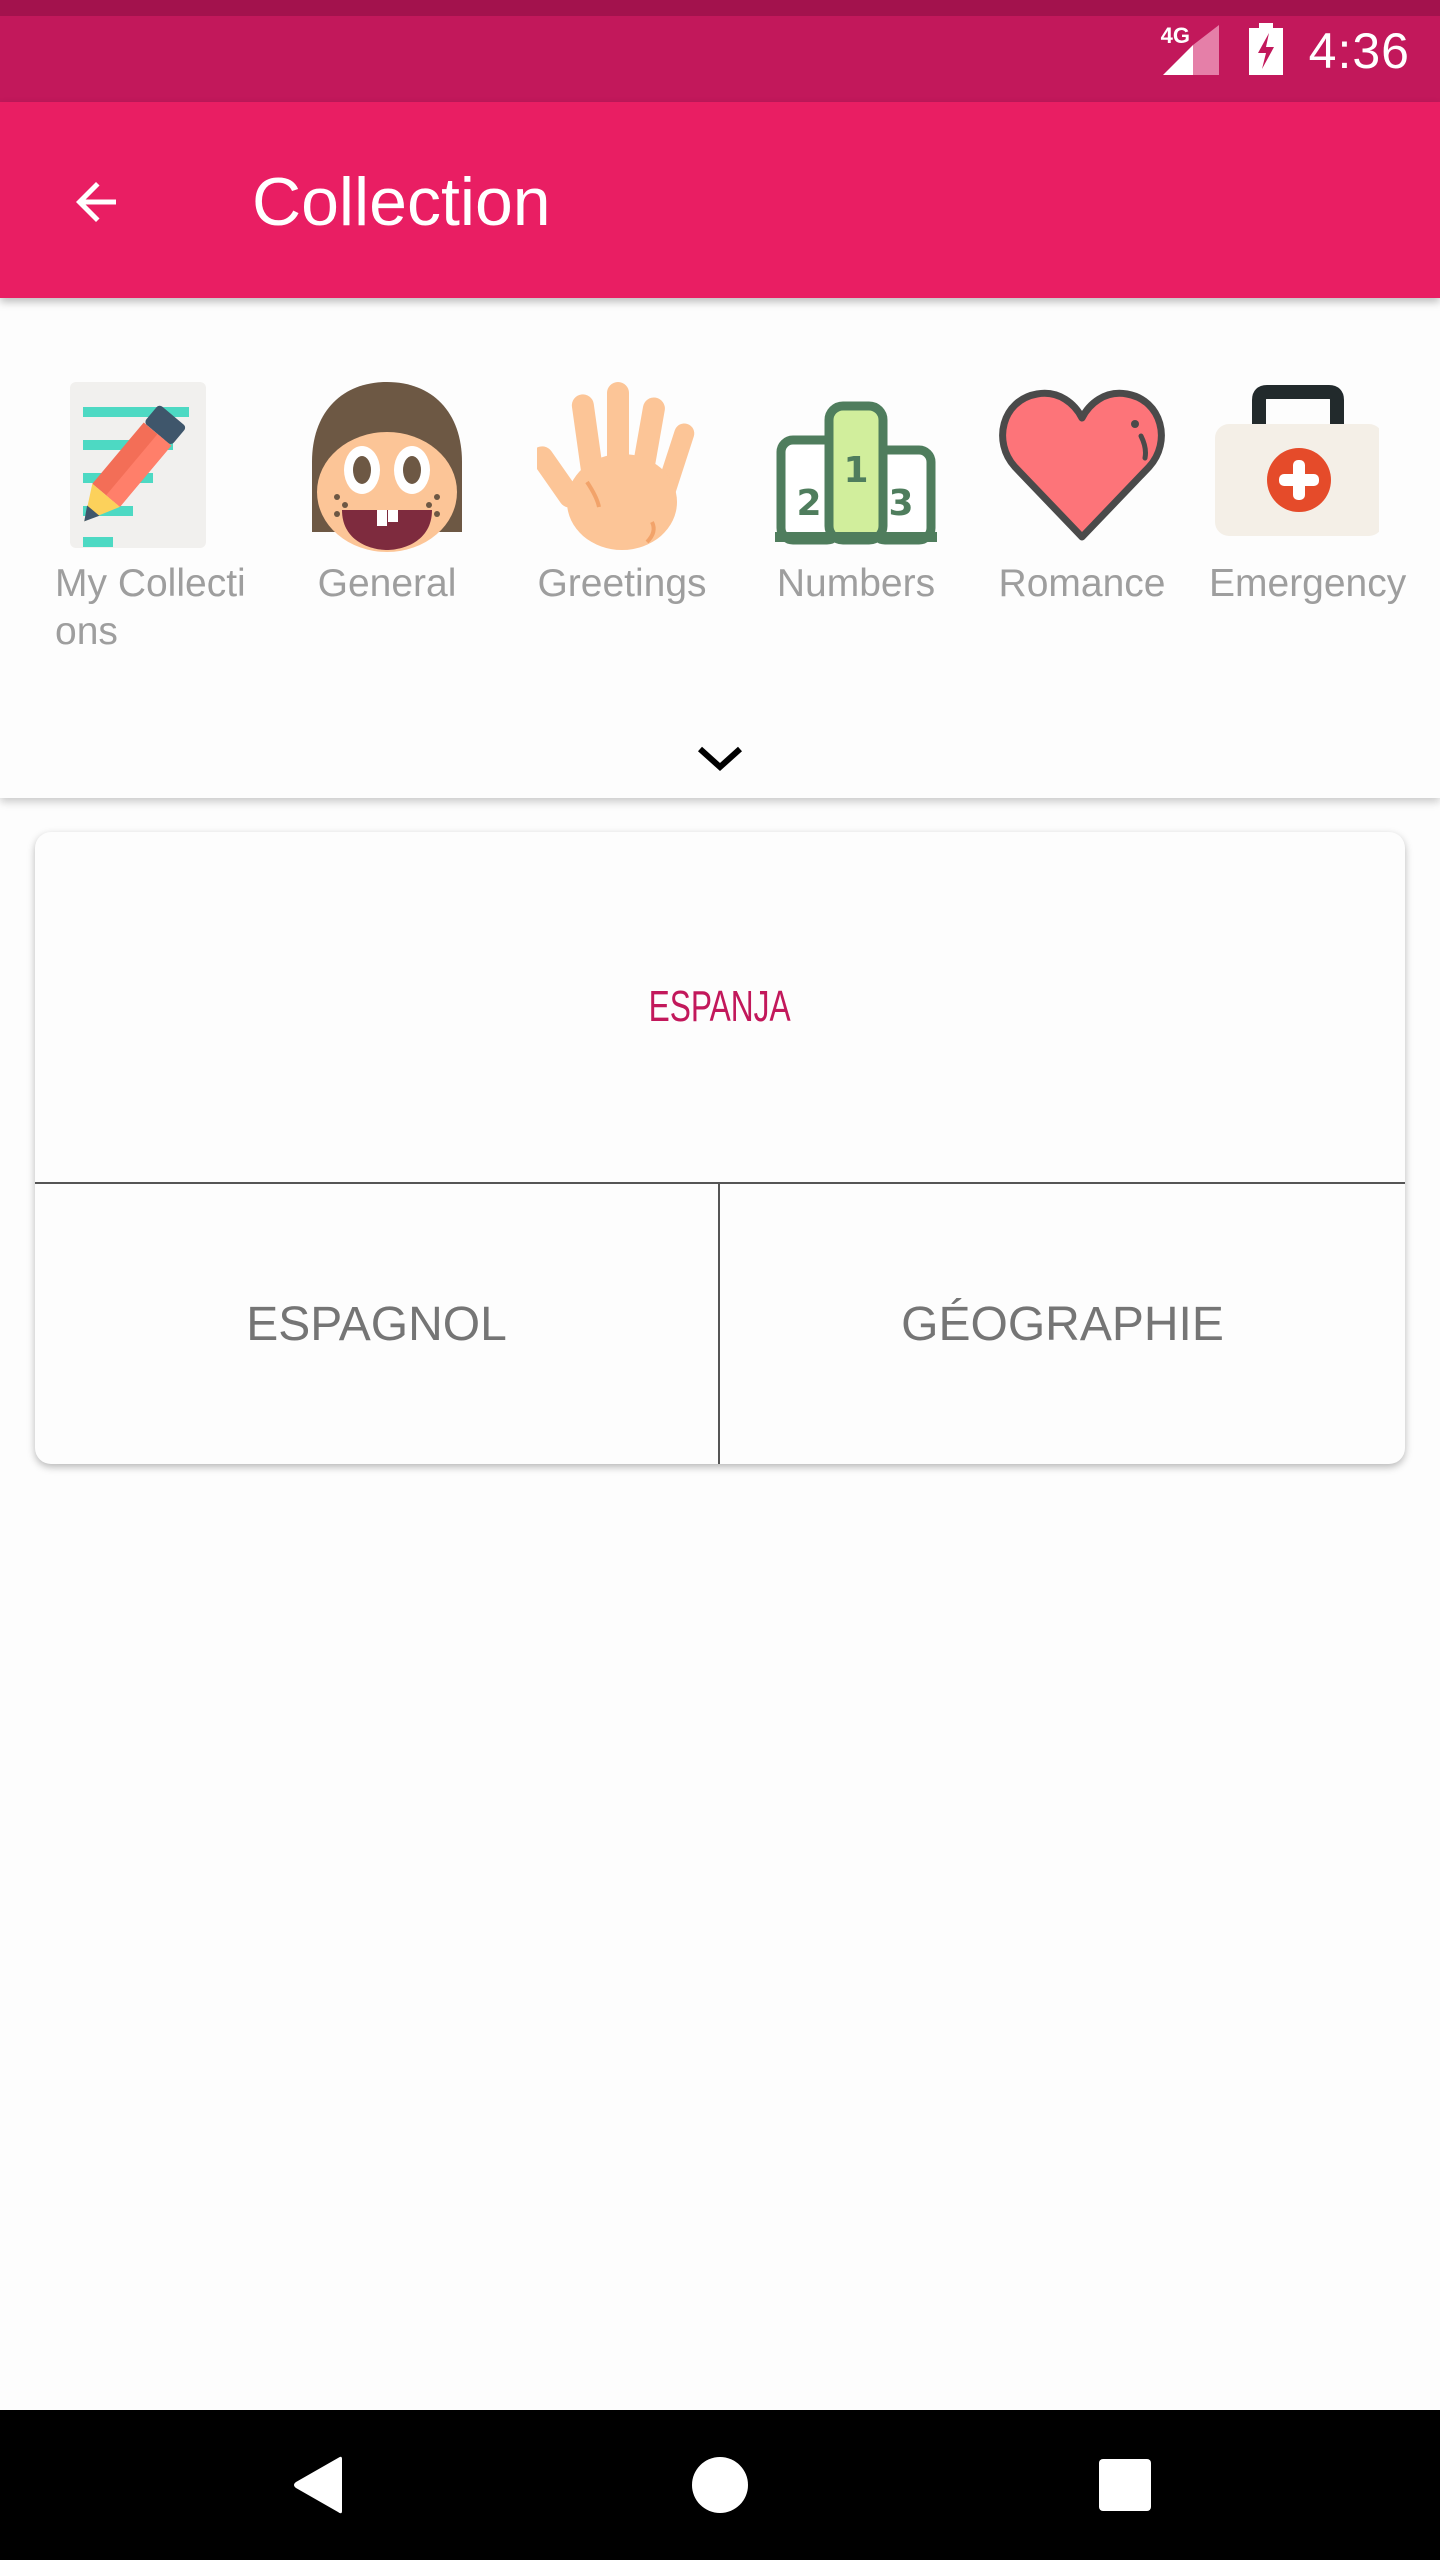  What do you see at coordinates (622, 467) in the screenshot?
I see `waving-hand-icon` at bounding box center [622, 467].